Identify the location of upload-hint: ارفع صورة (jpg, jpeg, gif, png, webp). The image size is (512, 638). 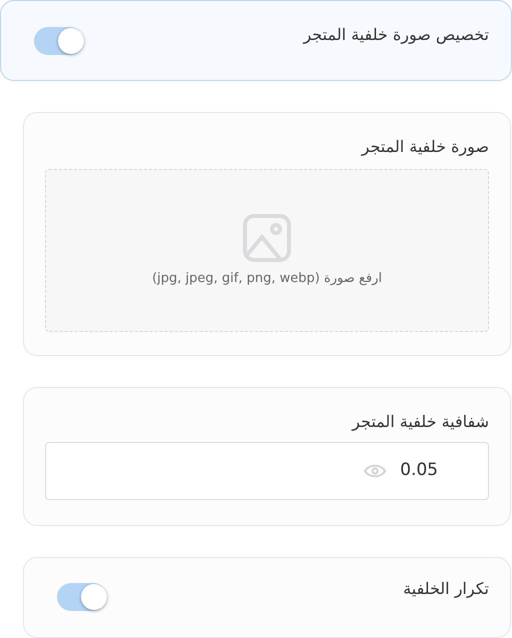
(267, 279).